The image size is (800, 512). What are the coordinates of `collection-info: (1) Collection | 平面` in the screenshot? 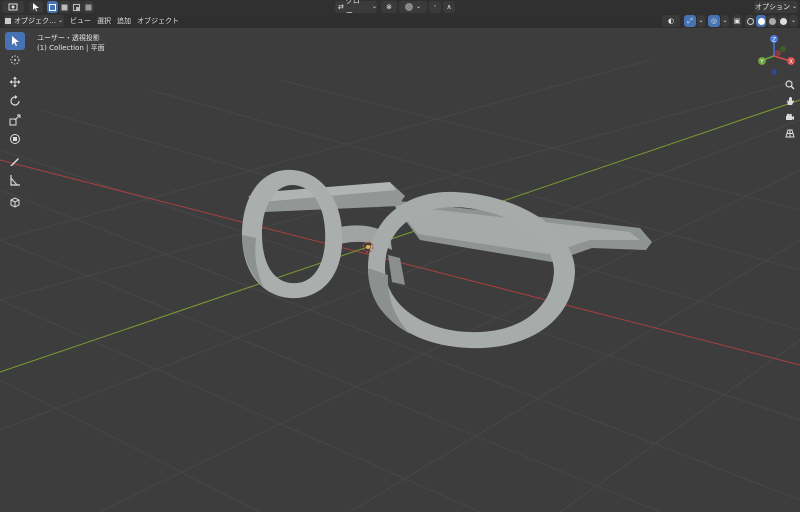 It's located at (71, 48).